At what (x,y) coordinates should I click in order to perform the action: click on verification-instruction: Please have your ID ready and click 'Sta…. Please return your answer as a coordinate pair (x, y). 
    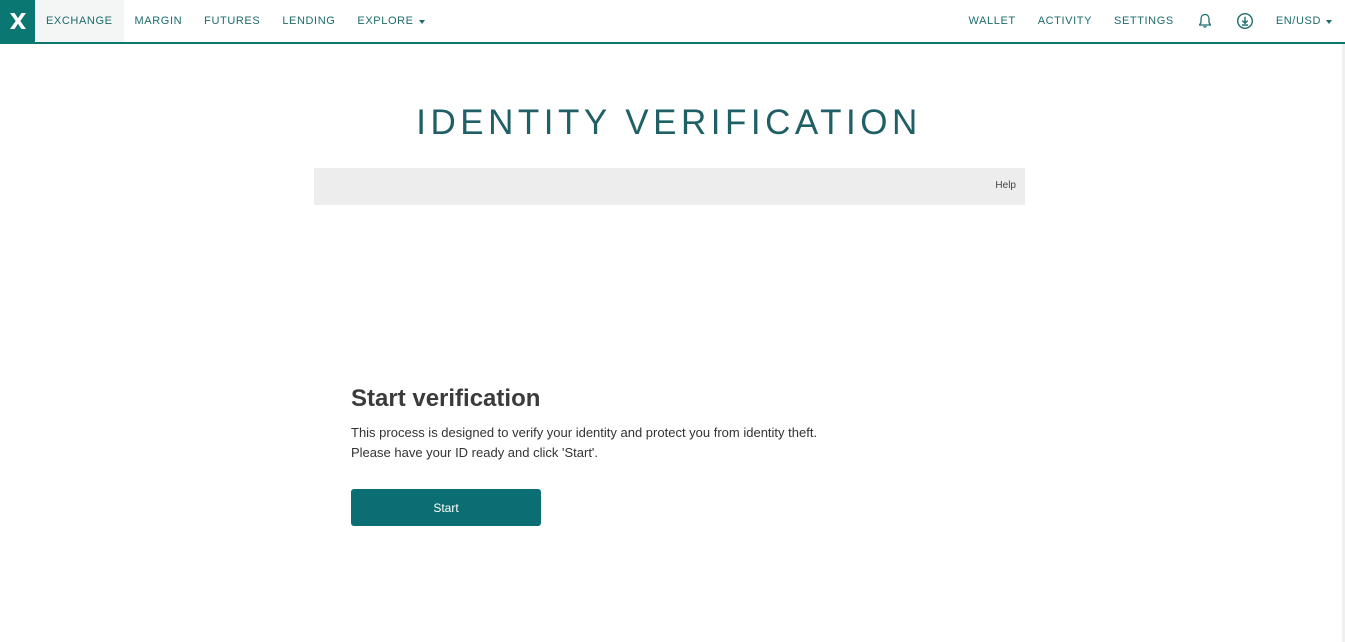
    Looking at the image, I should click on (475, 452).